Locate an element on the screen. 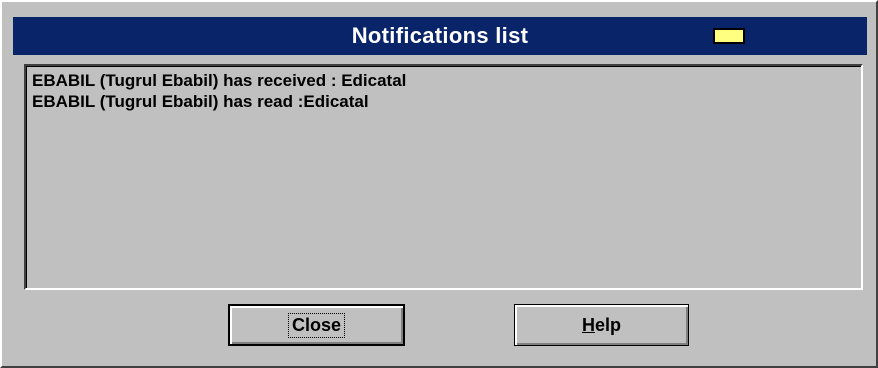 This screenshot has width=878, height=368. help-button: Help is located at coordinates (601, 325).